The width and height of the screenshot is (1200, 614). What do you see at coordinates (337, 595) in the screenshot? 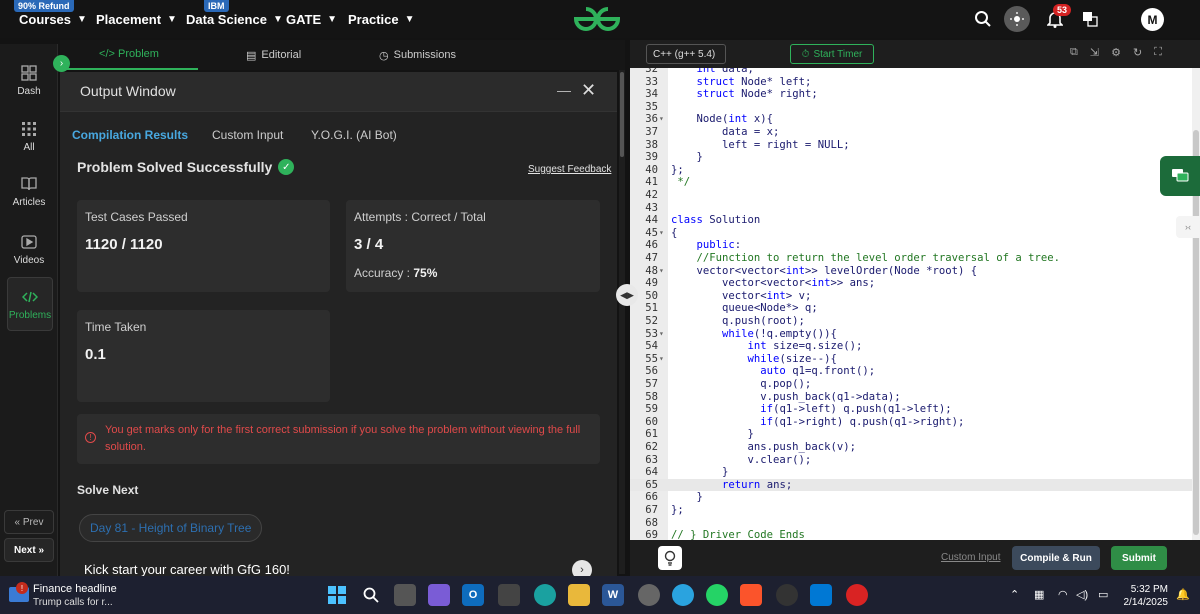
I see `windows-start-icon` at bounding box center [337, 595].